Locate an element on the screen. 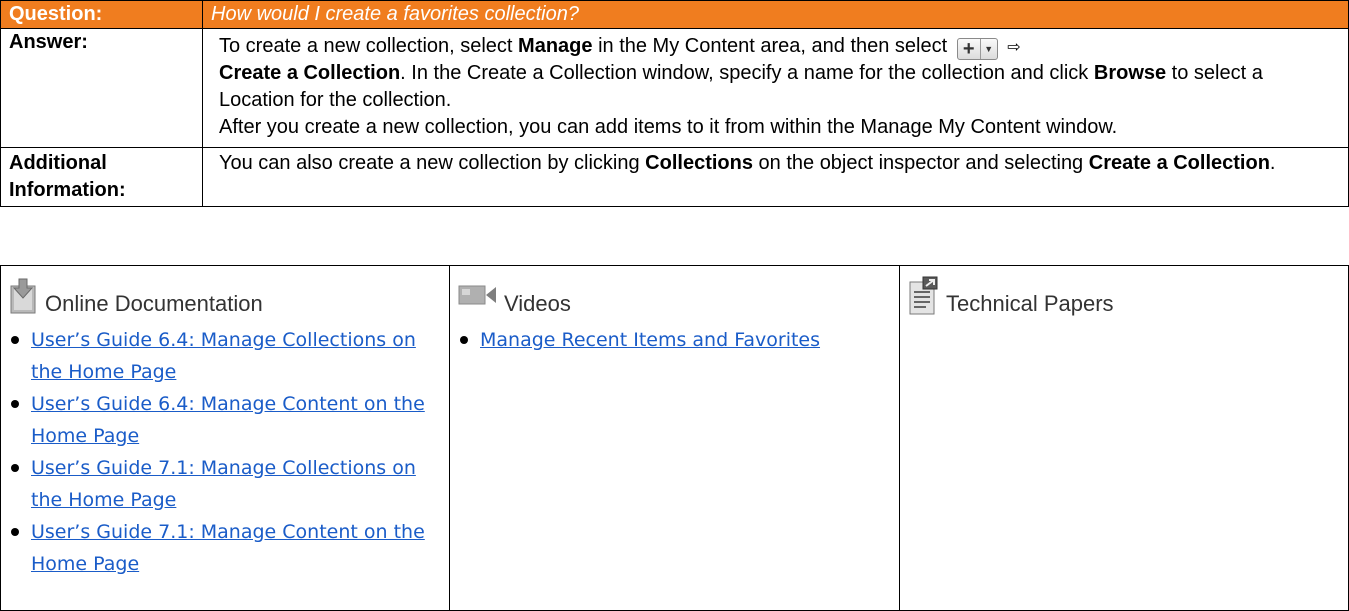  list-item: Manage Recent Items and Favorites is located at coordinates (678, 340).